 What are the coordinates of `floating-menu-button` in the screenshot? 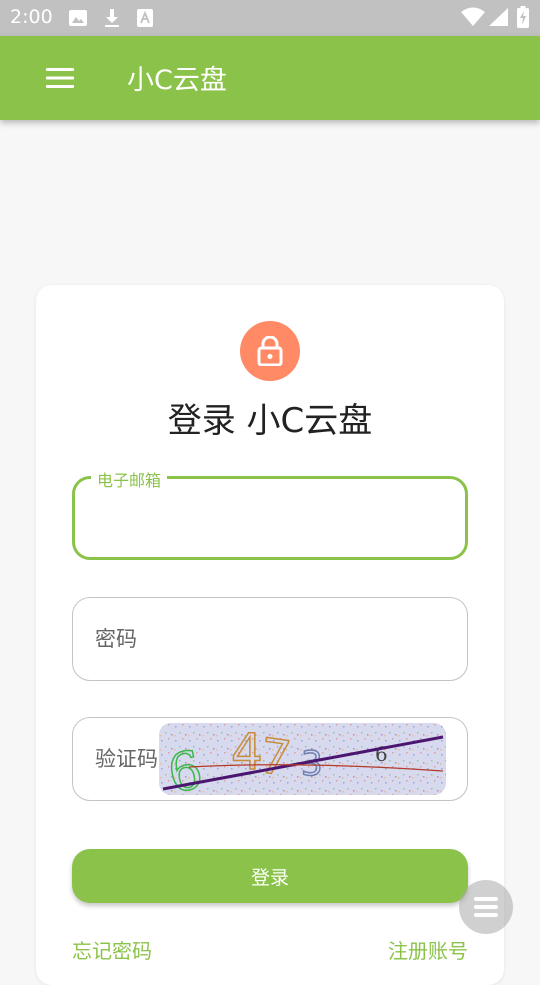 It's located at (486, 907).